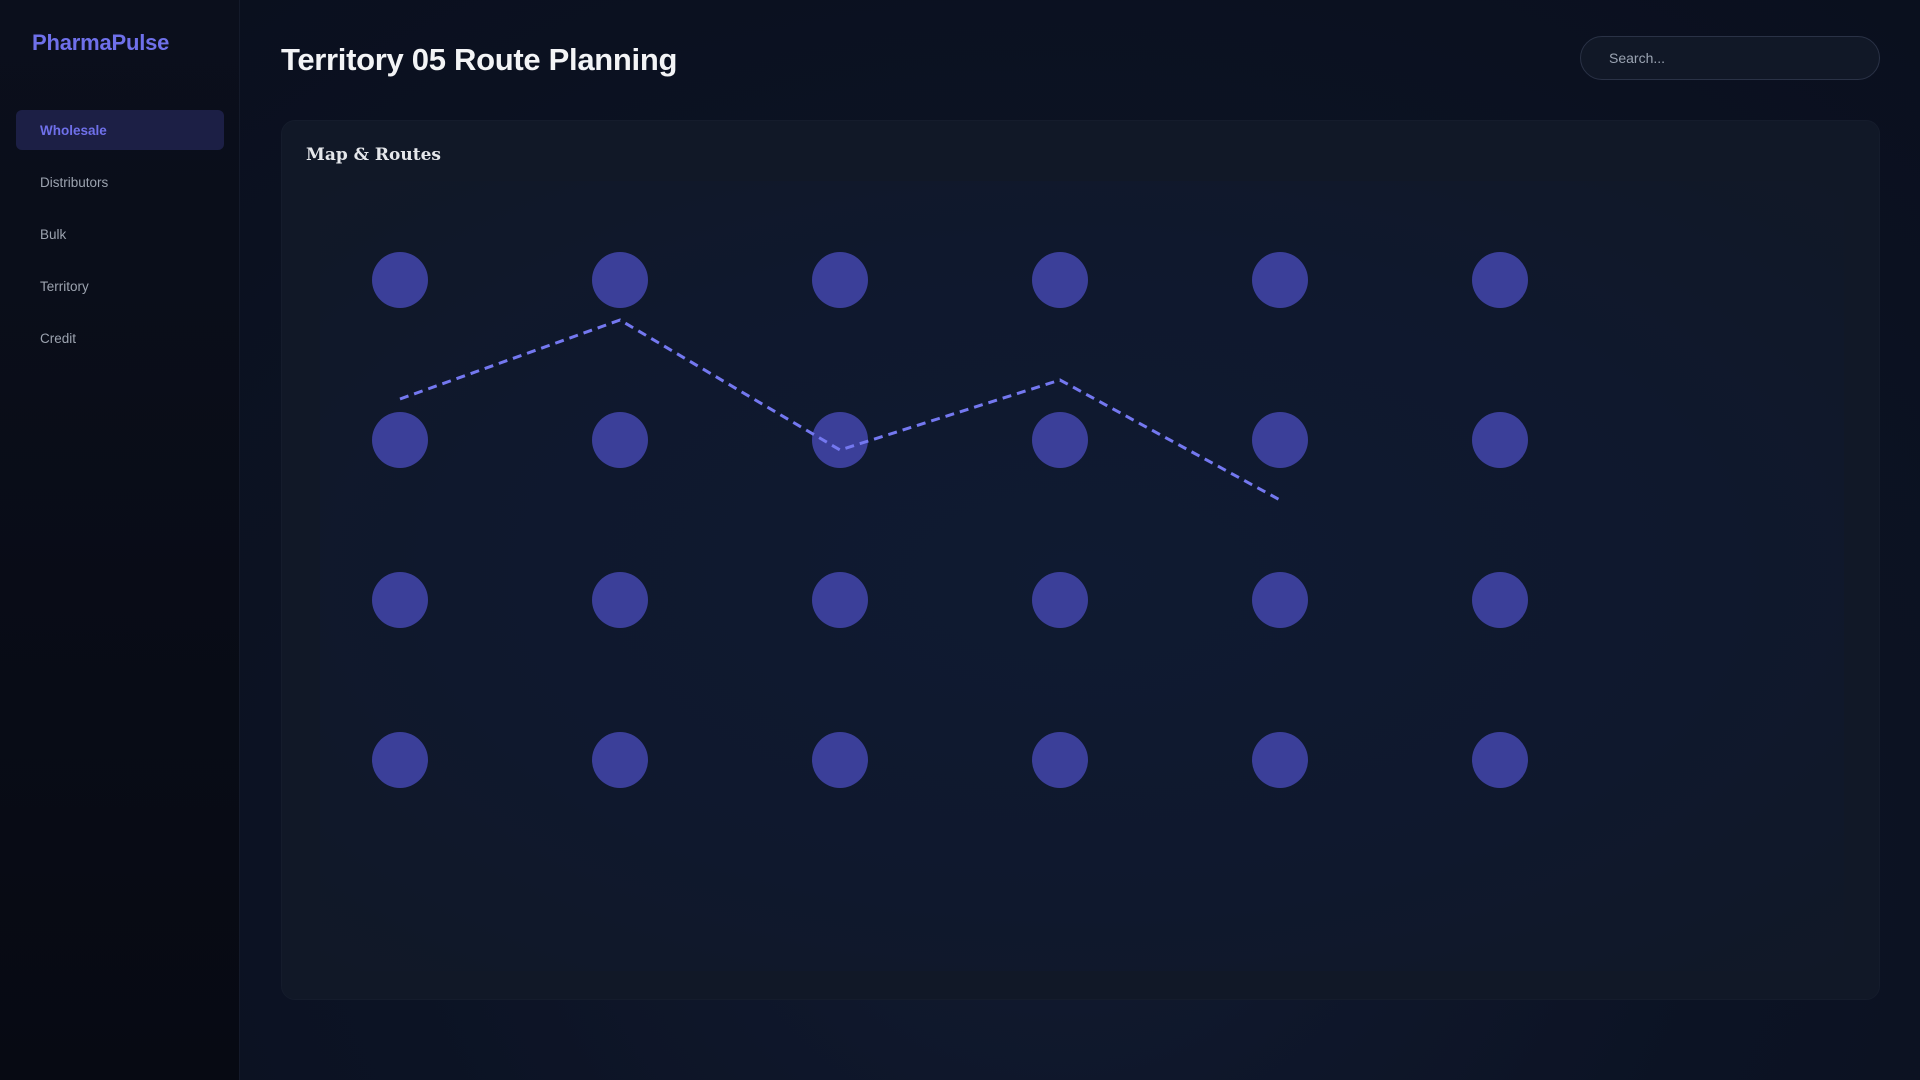  What do you see at coordinates (840, 410) in the screenshot?
I see `route-path` at bounding box center [840, 410].